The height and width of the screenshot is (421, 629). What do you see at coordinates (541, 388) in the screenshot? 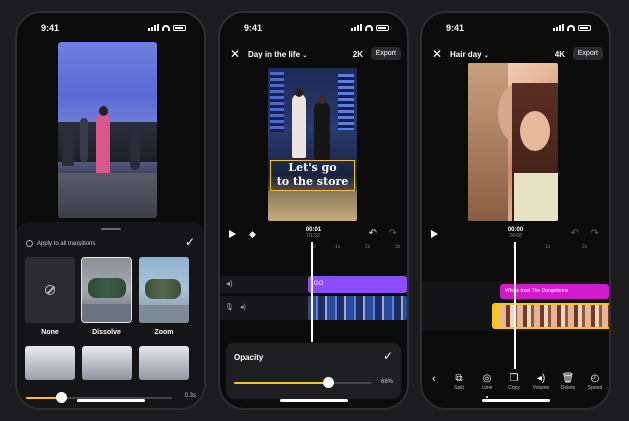
I see `tool-label: Volume` at bounding box center [541, 388].